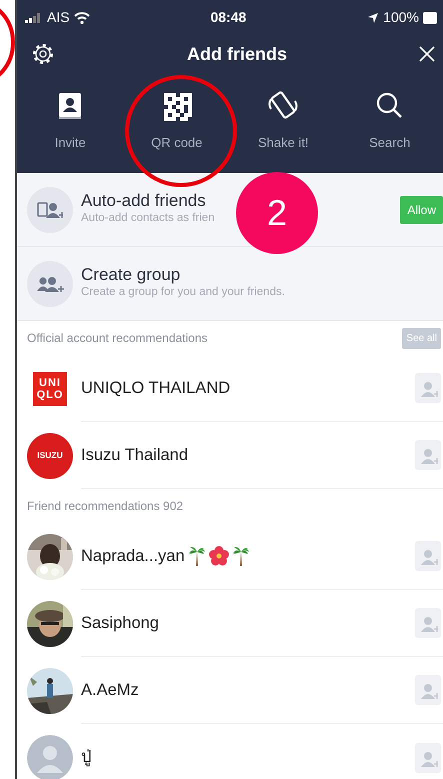  What do you see at coordinates (228, 17) in the screenshot?
I see `status-time: 08:48` at bounding box center [228, 17].